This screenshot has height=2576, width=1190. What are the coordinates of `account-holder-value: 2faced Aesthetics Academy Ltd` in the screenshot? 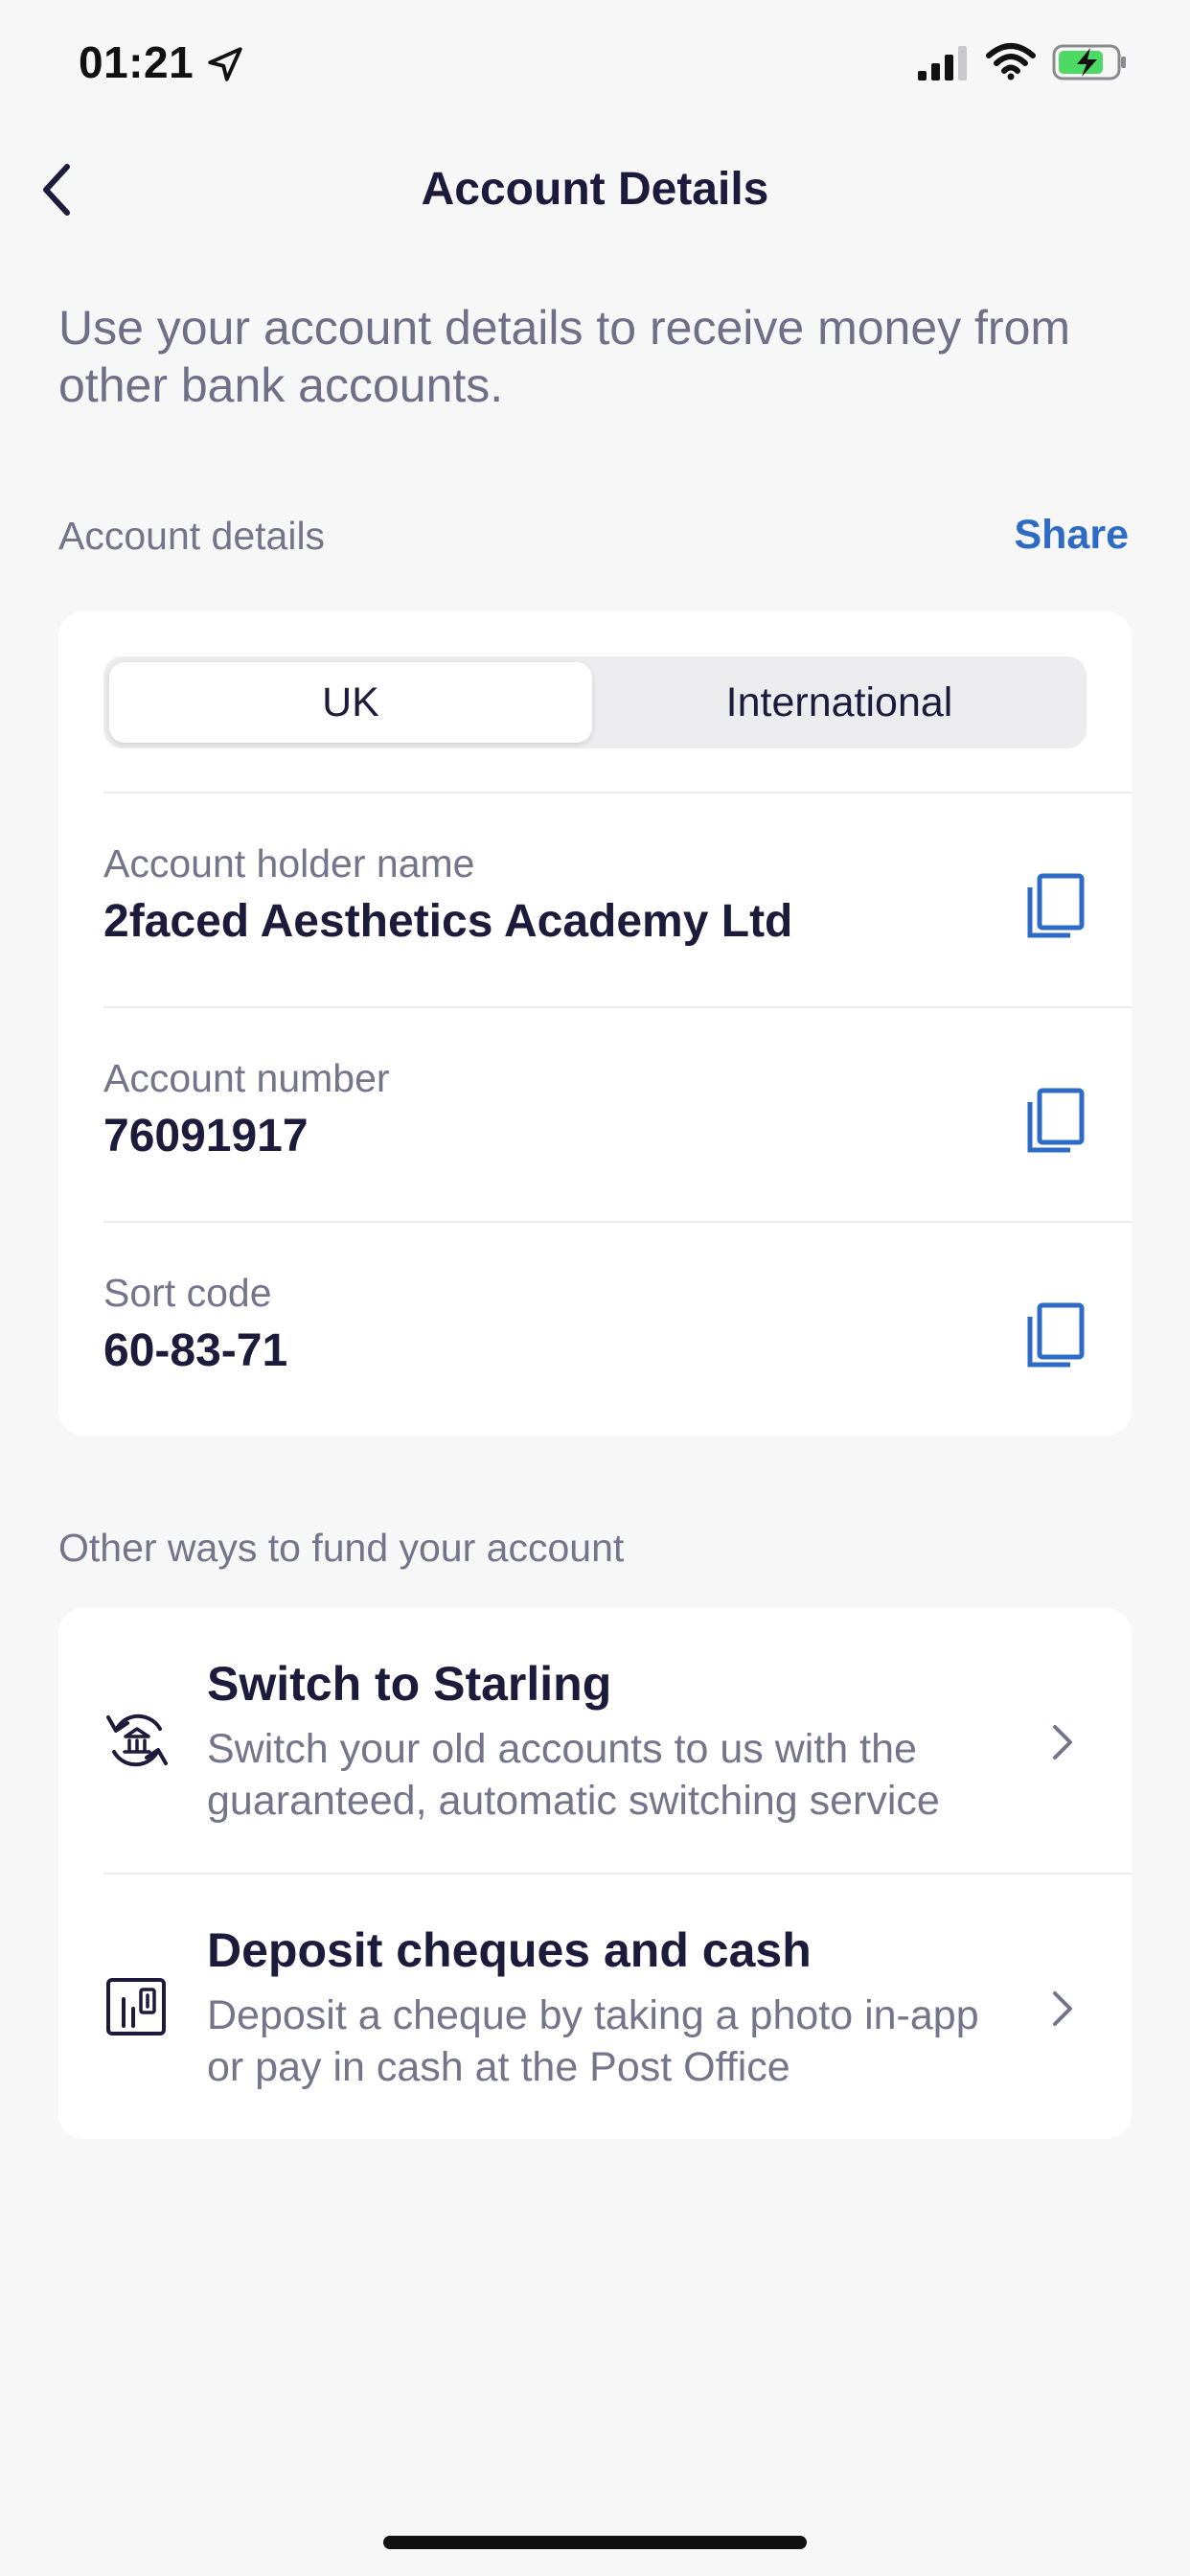 It's located at (448, 922).